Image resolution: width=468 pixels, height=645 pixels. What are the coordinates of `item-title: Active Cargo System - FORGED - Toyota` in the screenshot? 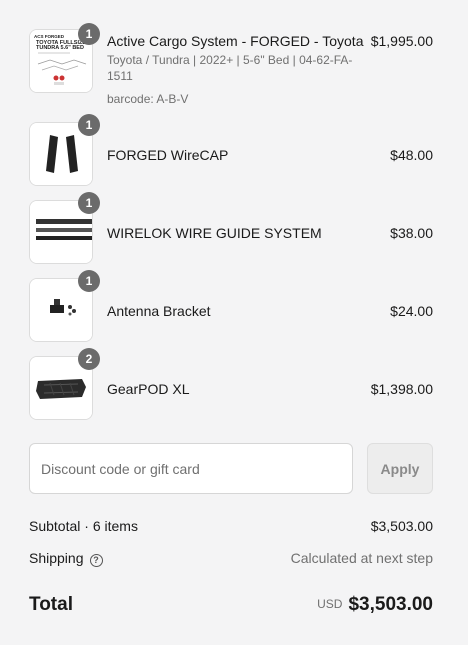 It's located at (235, 41).